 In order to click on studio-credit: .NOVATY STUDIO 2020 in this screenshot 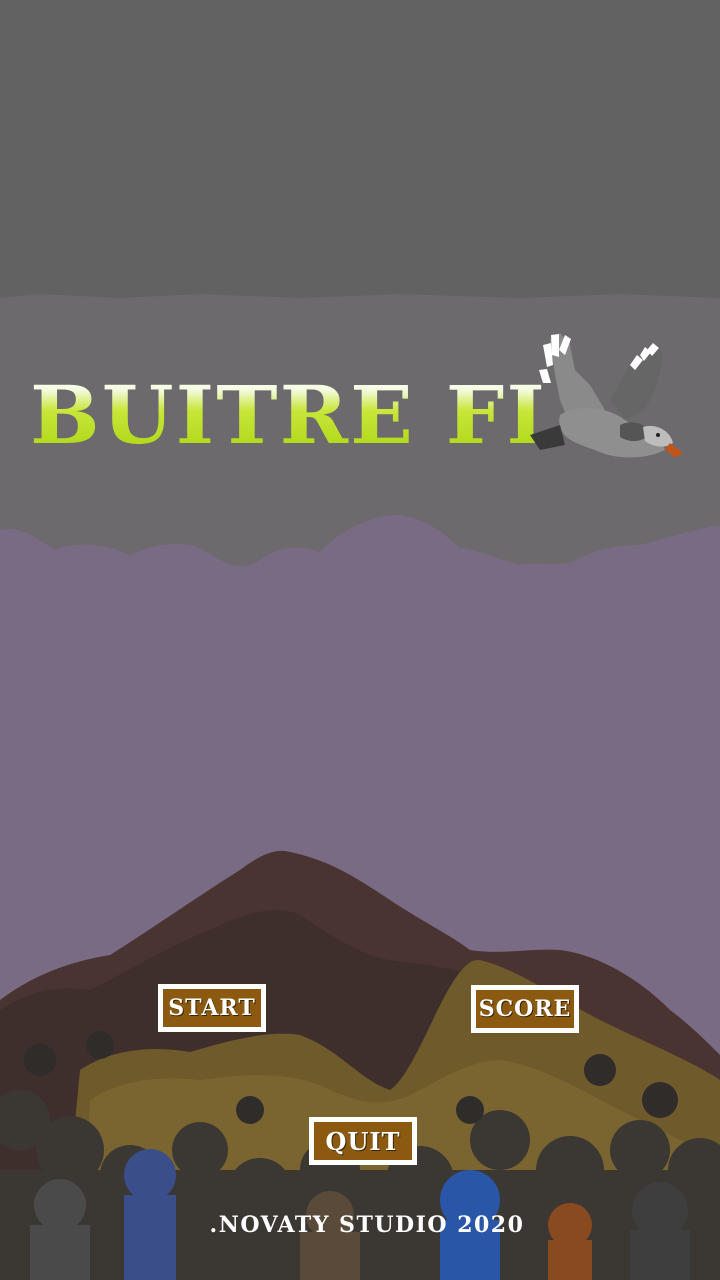, I will do `click(367, 1225)`.